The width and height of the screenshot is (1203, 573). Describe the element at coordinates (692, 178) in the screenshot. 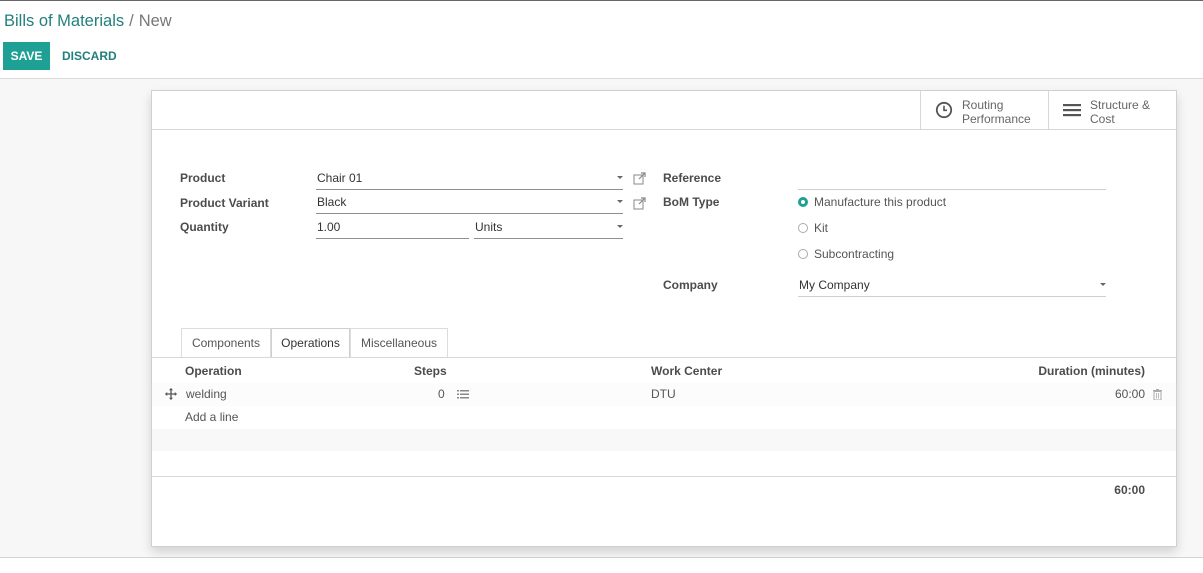

I see `reference-label: Reference` at that location.